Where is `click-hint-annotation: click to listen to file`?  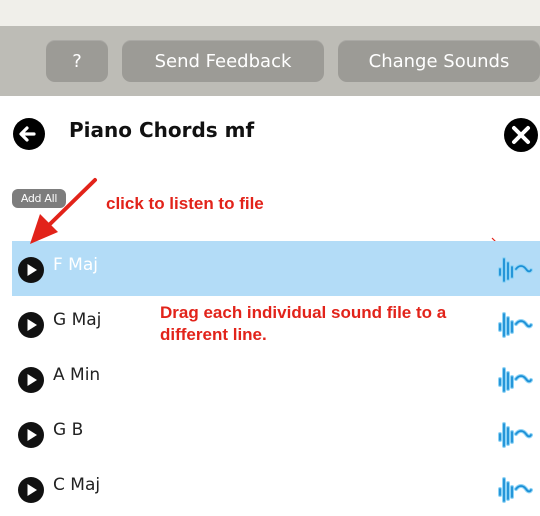 click-hint-annotation: click to listen to file is located at coordinates (185, 203).